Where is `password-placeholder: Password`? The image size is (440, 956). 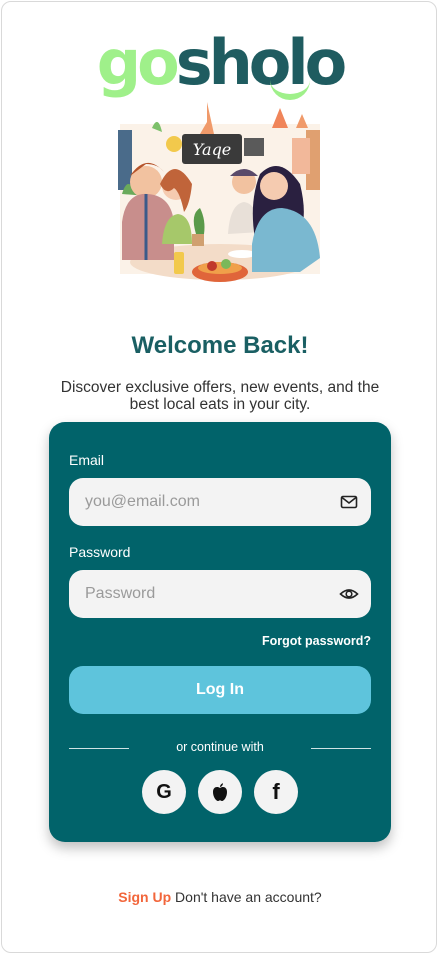
password-placeholder: Password is located at coordinates (120, 593).